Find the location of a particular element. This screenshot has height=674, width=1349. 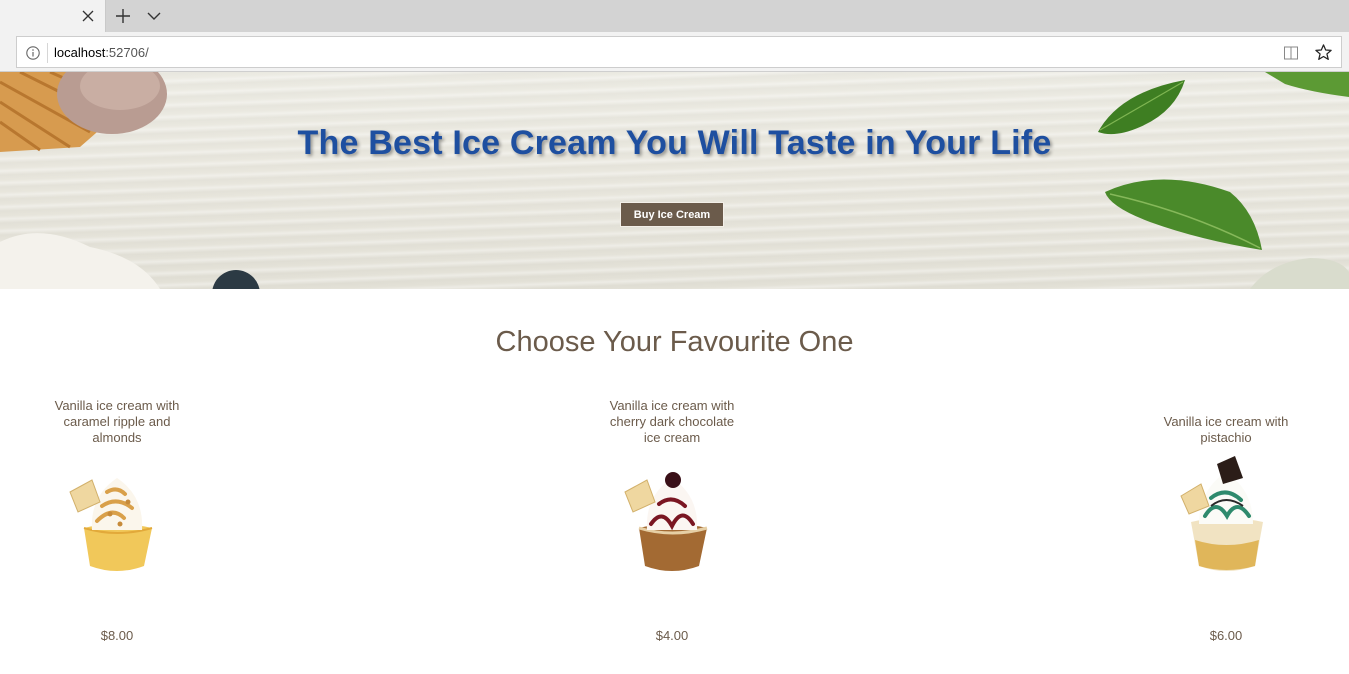

browser-tab is located at coordinates (53, 16).